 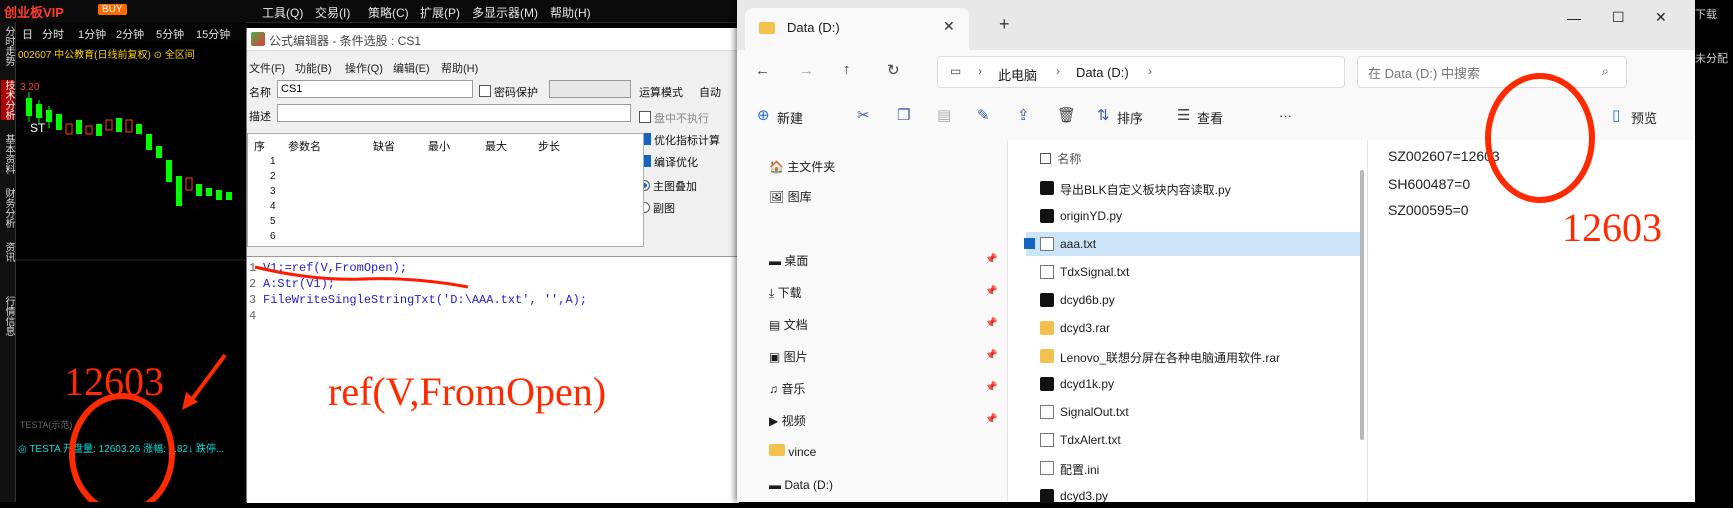 What do you see at coordinates (1195, 440) in the screenshot?
I see `file-row: TdxAlert.txt` at bounding box center [1195, 440].